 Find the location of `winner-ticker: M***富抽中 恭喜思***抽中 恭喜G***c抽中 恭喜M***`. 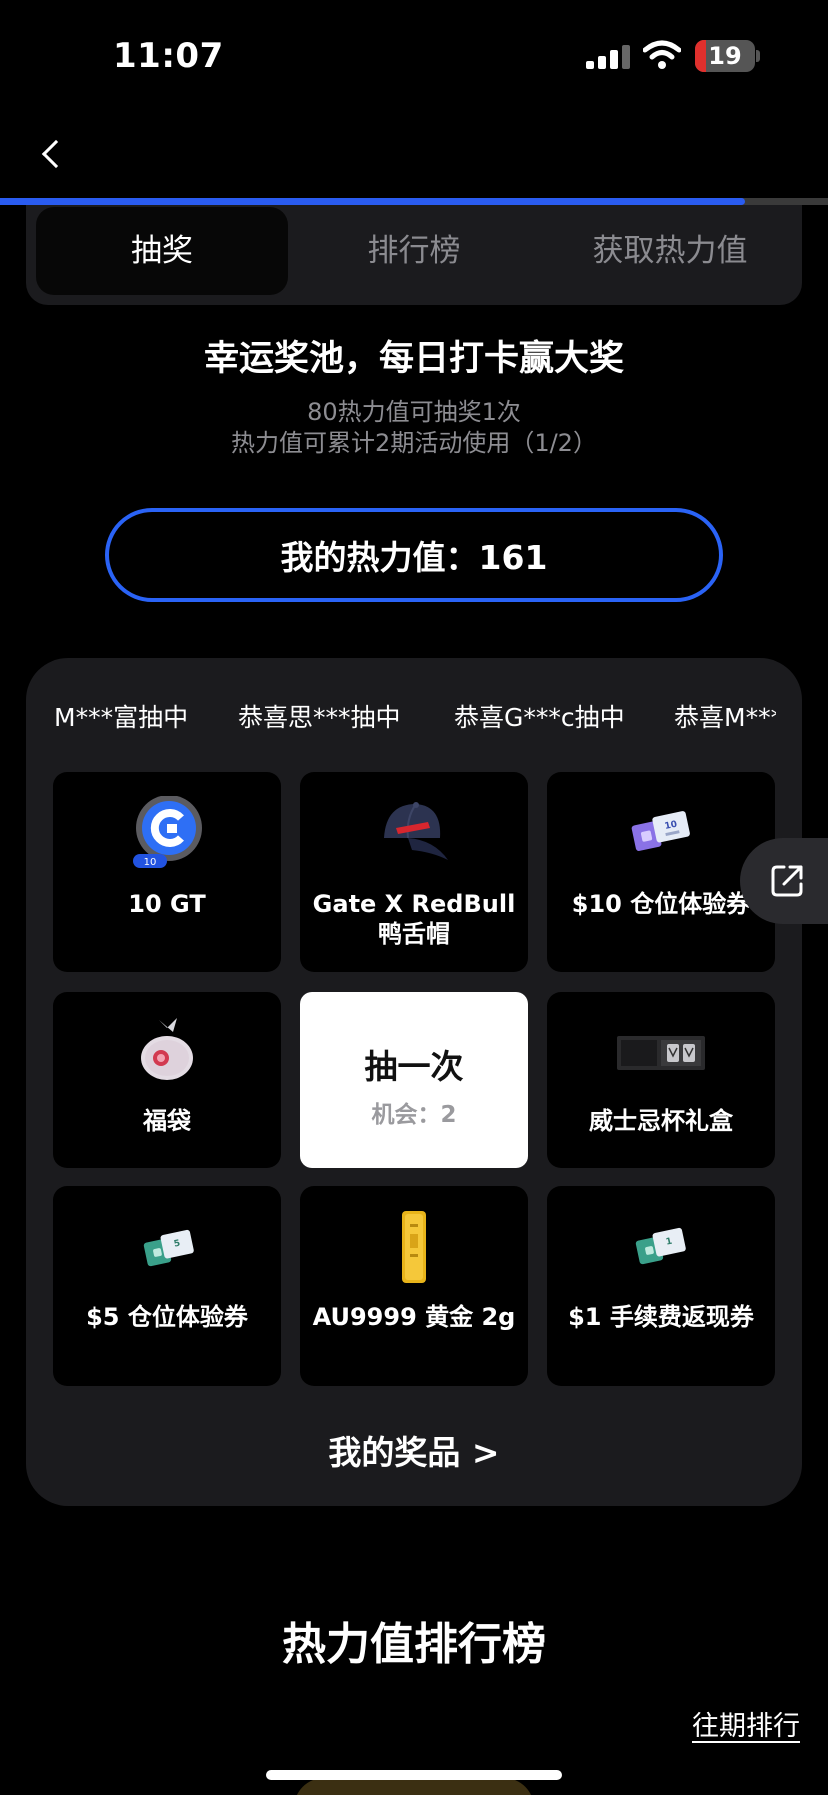

winner-ticker: M***富抽中 恭喜思***抽中 恭喜G***c抽中 恭喜M*** is located at coordinates (401, 718).